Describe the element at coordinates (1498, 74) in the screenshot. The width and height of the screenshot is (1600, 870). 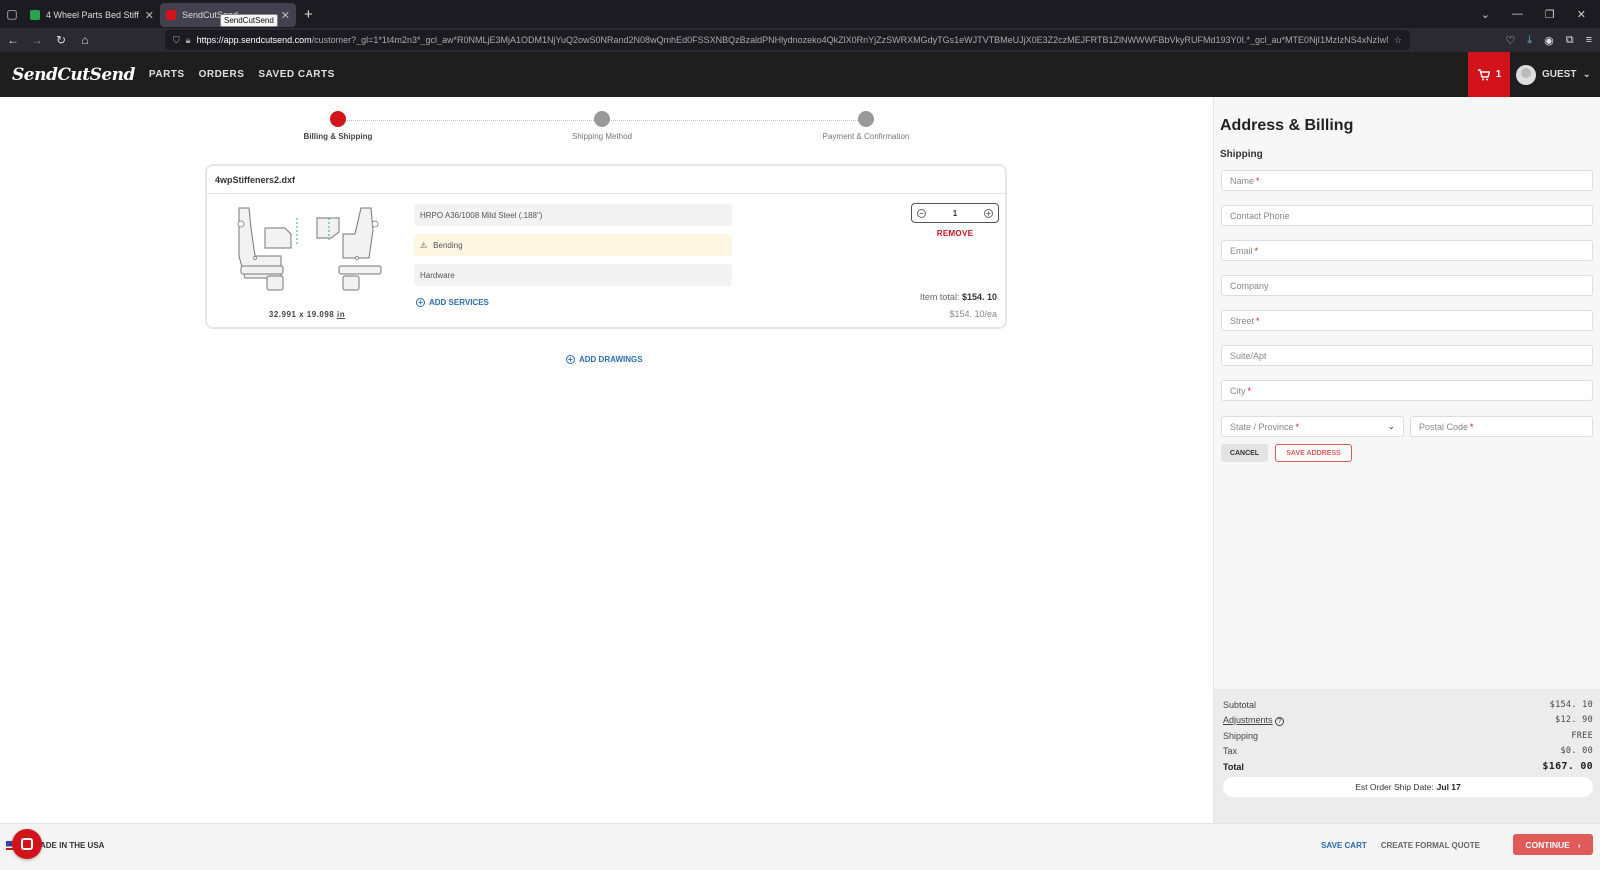
I see `cart-count: 1` at that location.